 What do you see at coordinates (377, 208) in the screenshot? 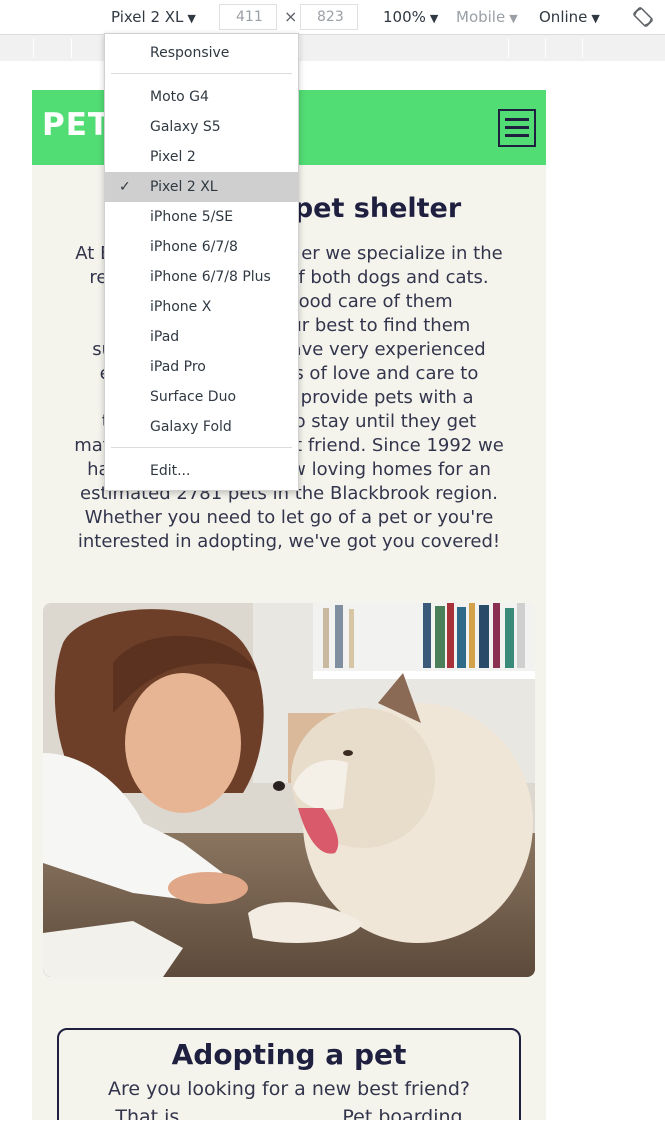
I see `title-visible-text: pet shelter` at bounding box center [377, 208].